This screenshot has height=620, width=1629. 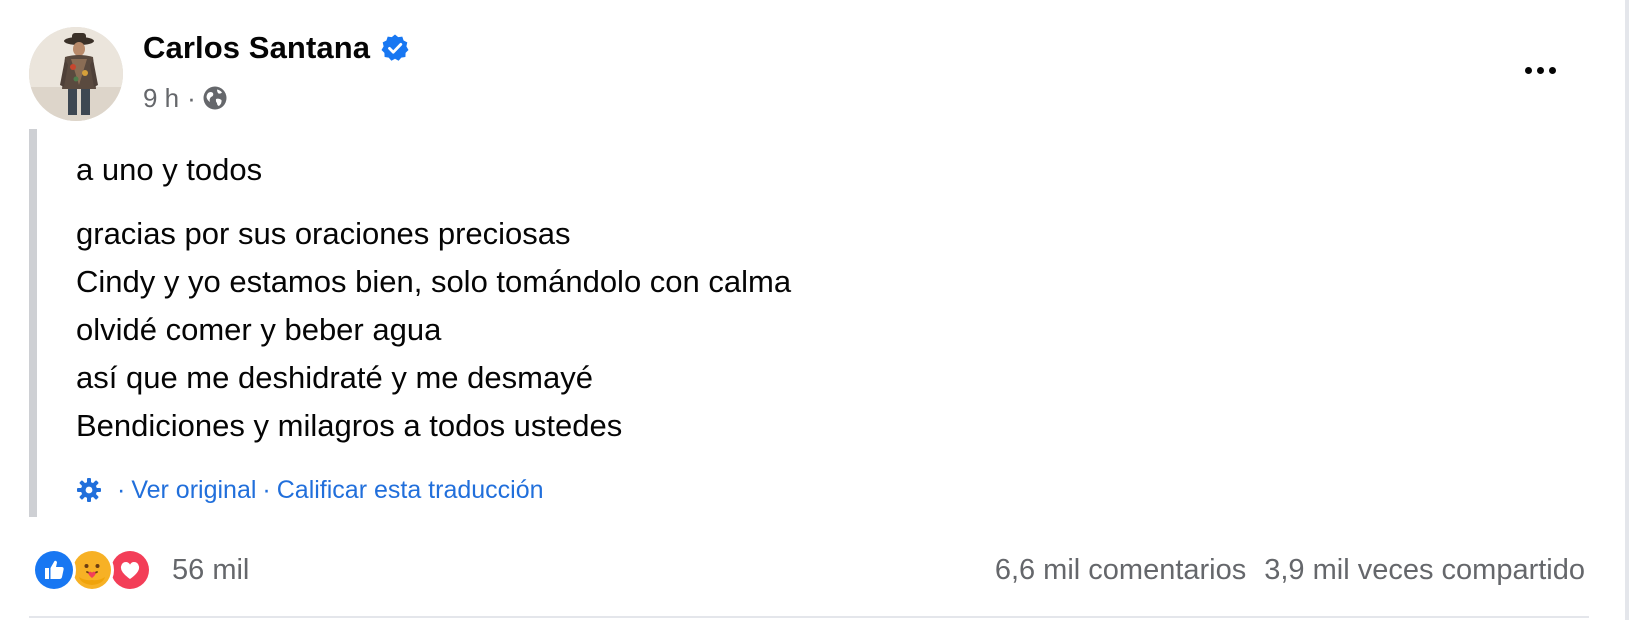 I want to click on view-original-link: Ver original, so click(x=193, y=490).